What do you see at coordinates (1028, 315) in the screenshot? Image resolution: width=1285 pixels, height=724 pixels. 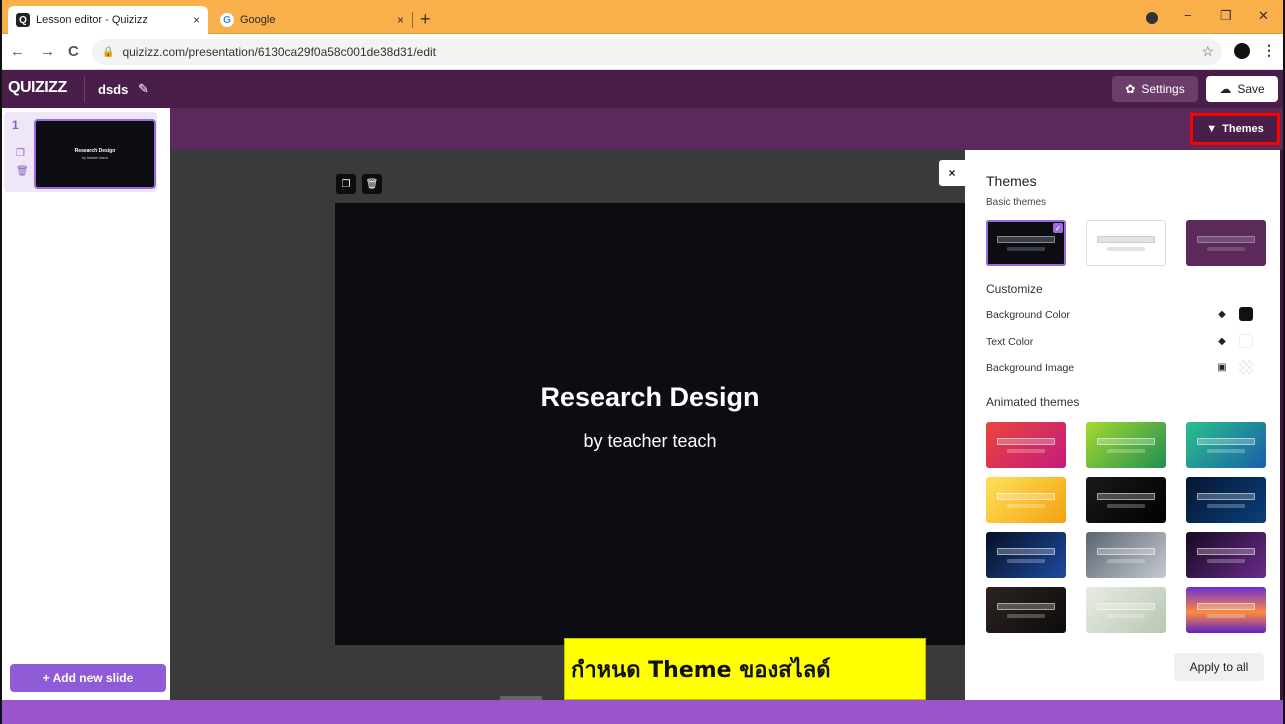 I see `background-color-label: Background Color` at bounding box center [1028, 315].